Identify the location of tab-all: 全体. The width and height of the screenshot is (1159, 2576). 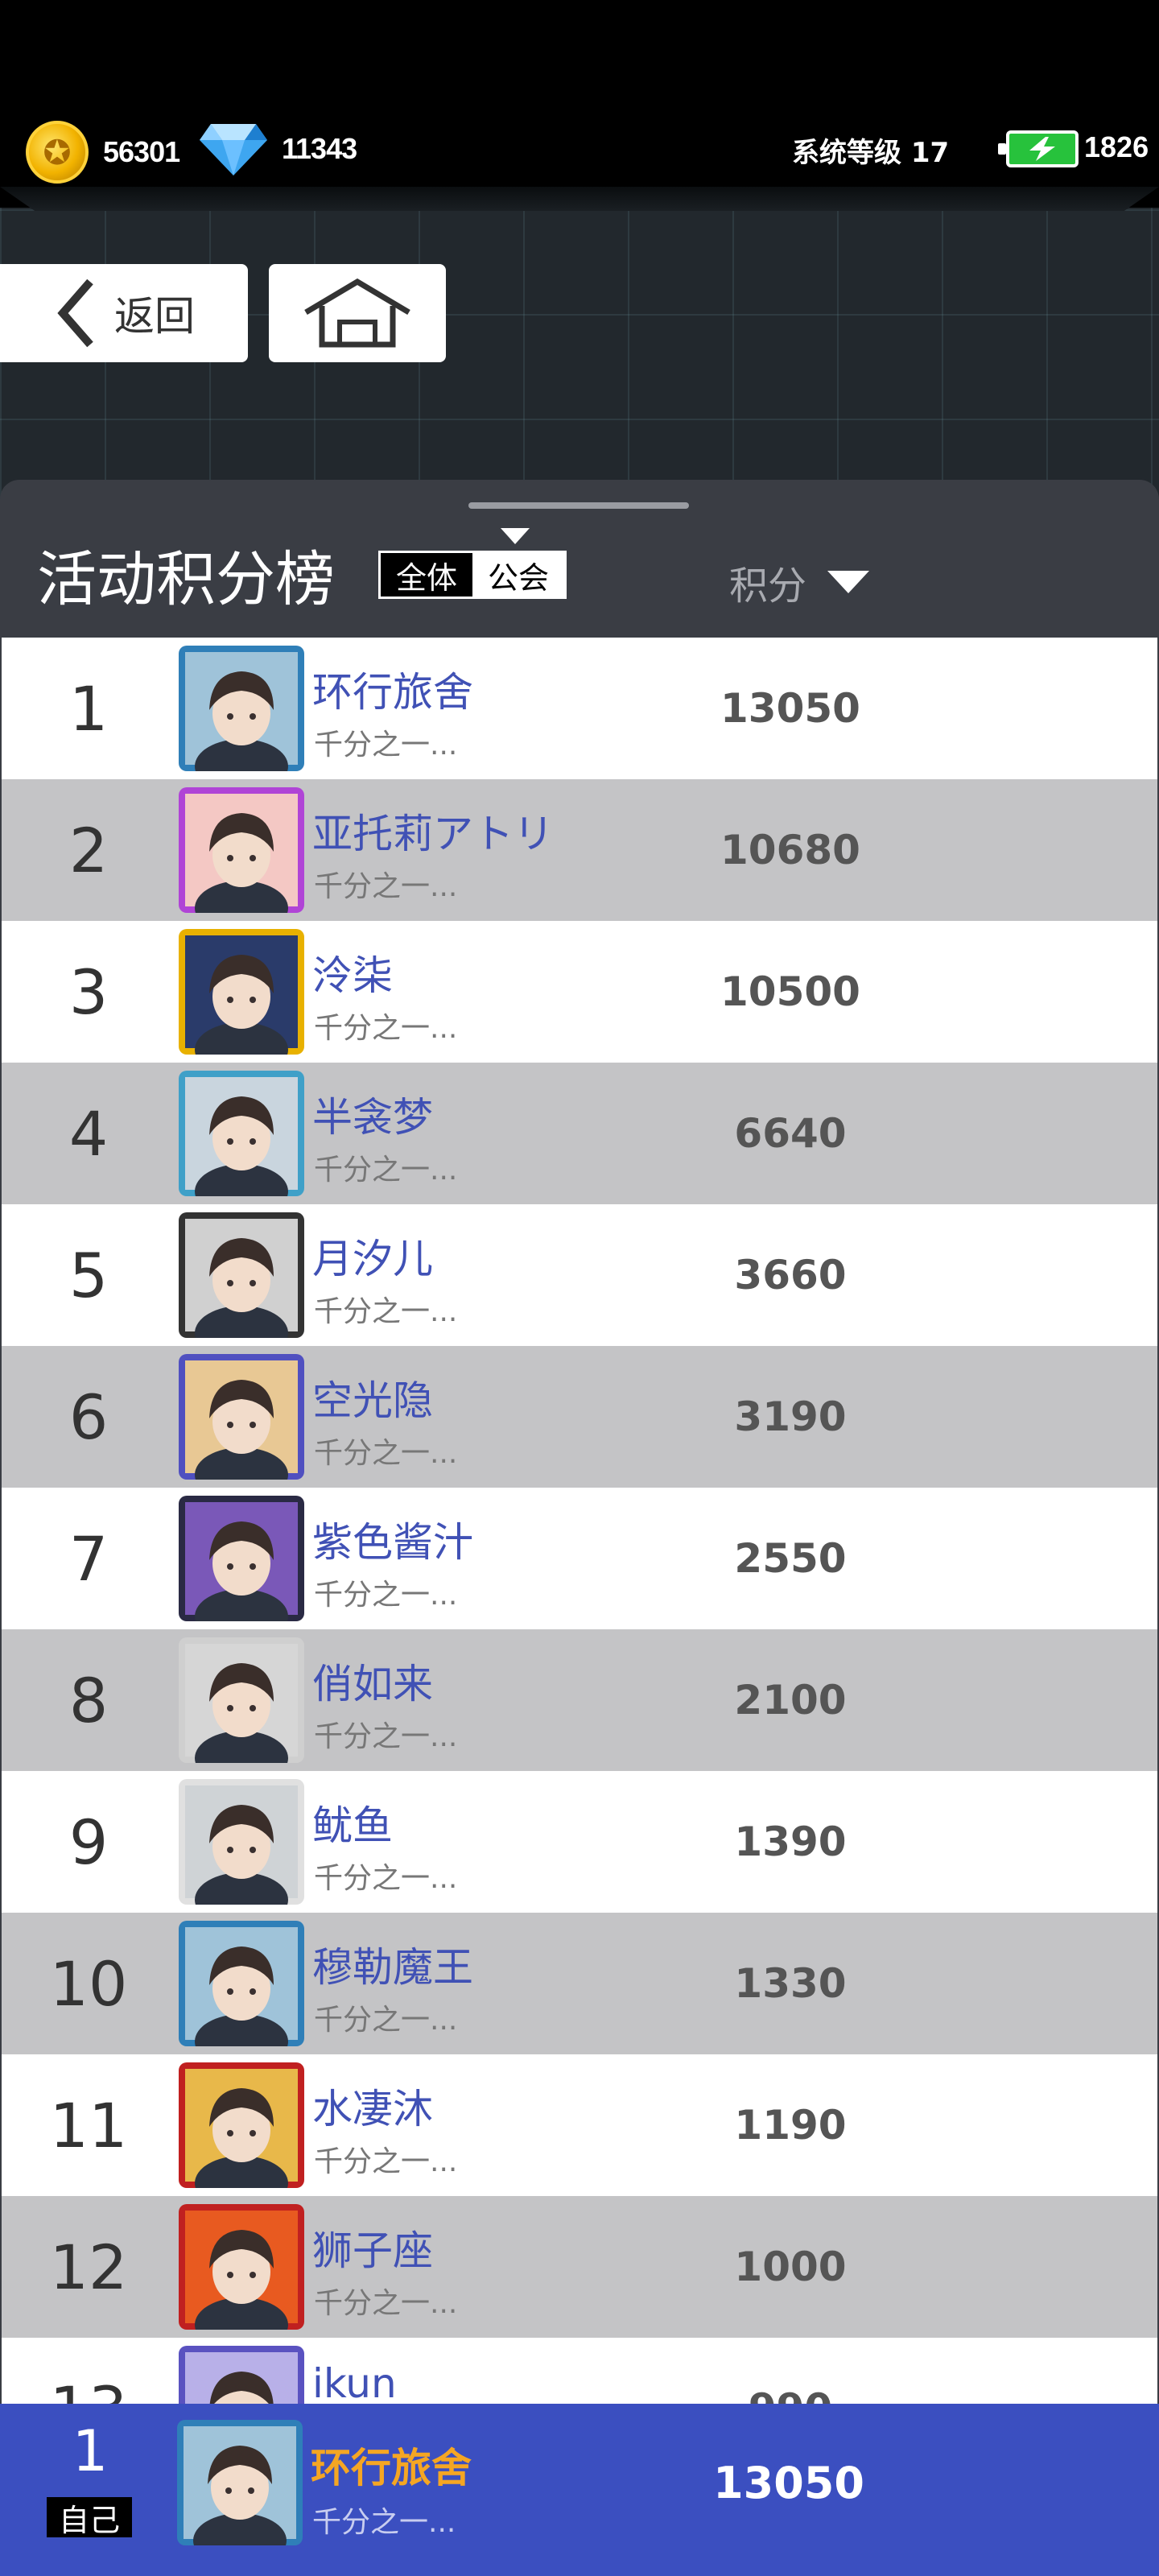
(426, 575).